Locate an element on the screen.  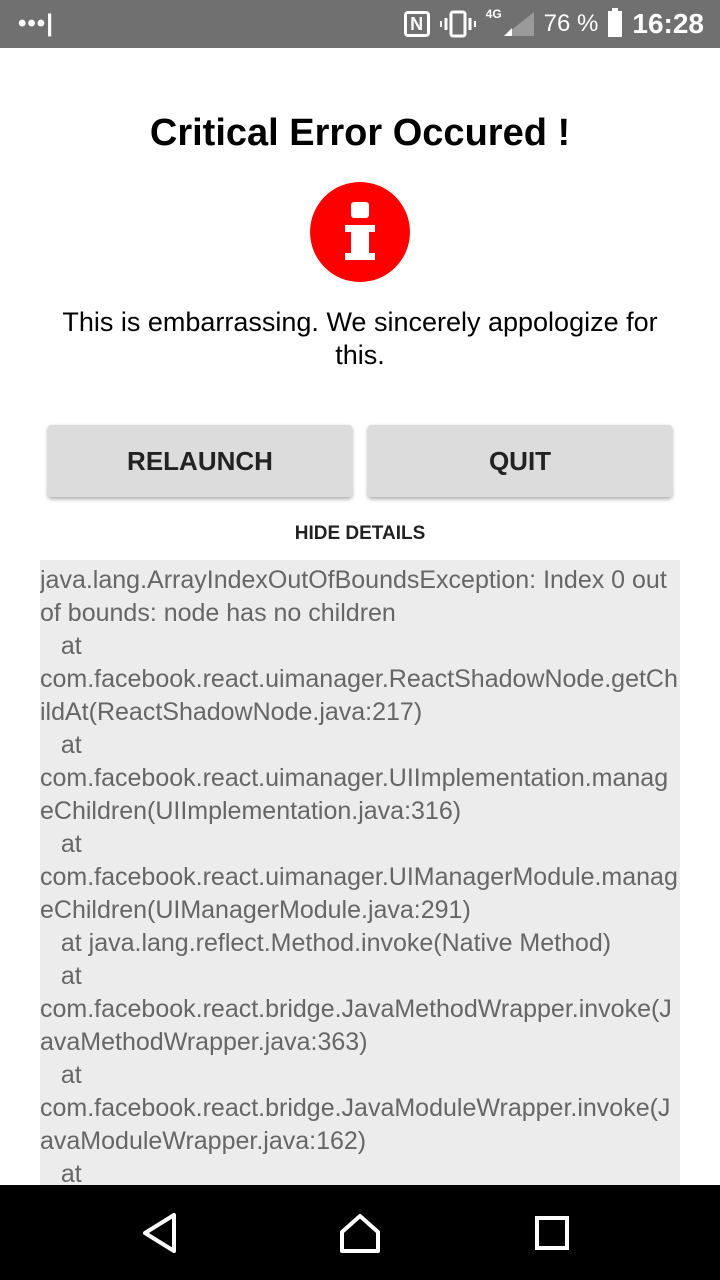
nfc-icon: N is located at coordinates (416, 24).